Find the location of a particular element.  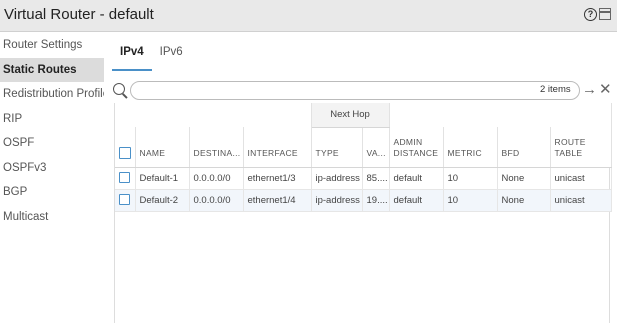

tab-bar: IPv4 IPv6 is located at coordinates (151, 56).